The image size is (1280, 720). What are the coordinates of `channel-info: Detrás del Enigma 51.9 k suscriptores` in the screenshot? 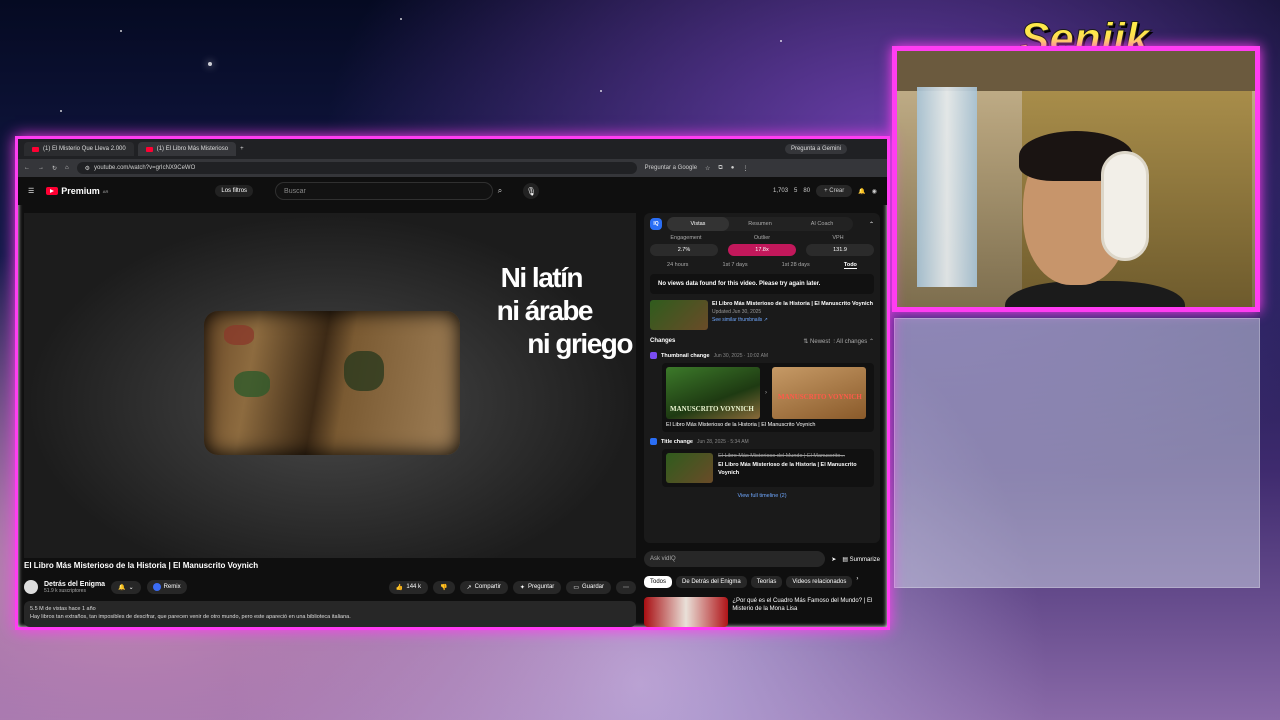 It's located at (74, 587).